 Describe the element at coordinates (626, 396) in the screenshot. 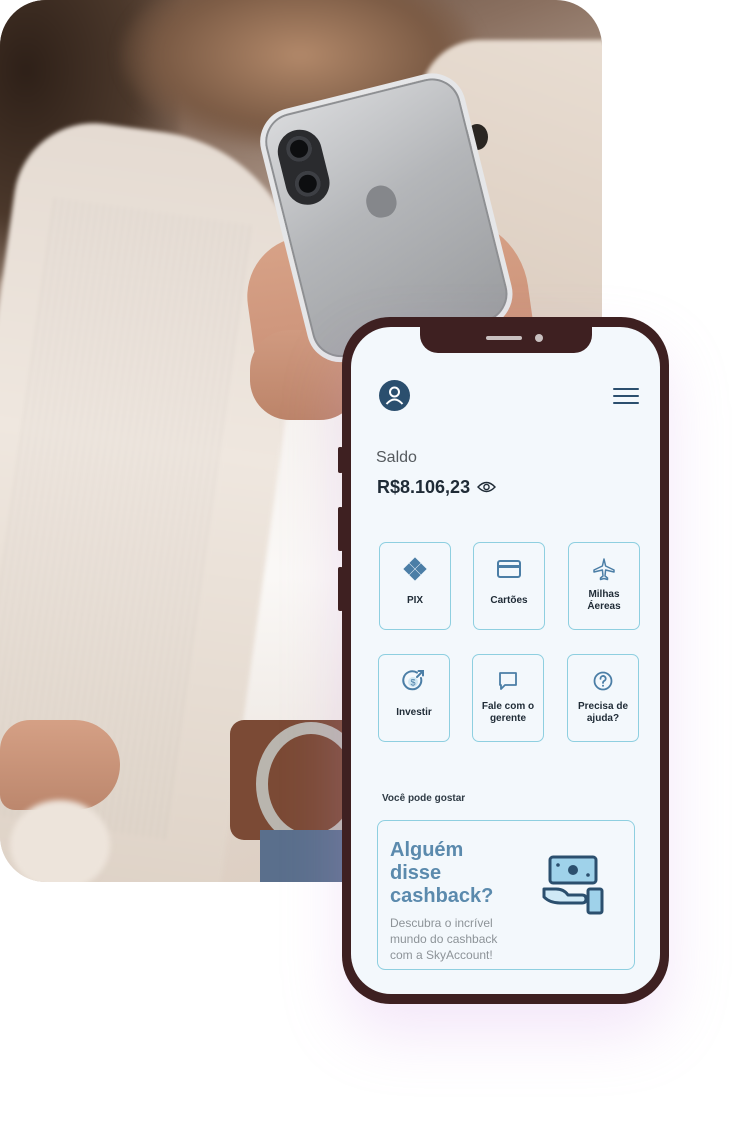

I see `hamburger-menu-icon` at that location.